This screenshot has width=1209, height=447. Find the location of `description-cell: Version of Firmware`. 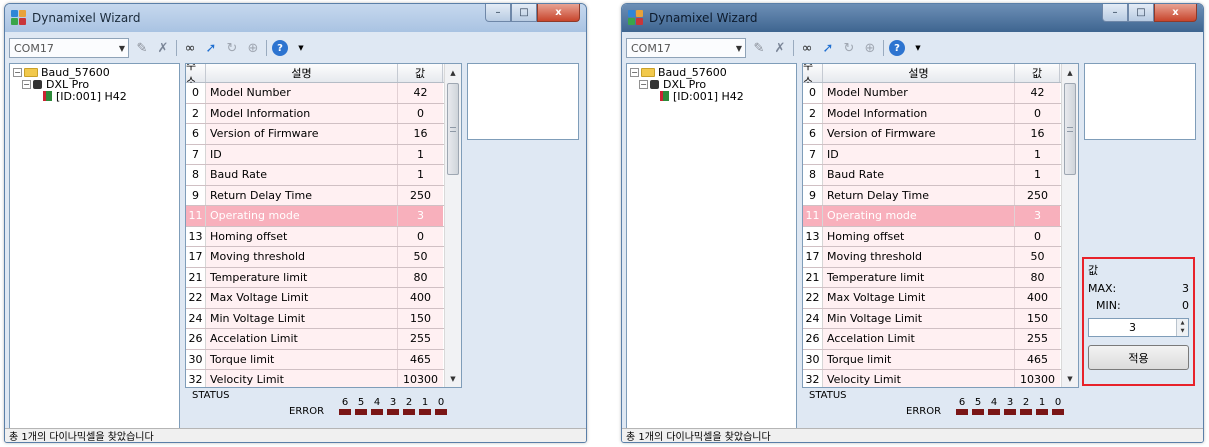

description-cell: Version of Firmware is located at coordinates (919, 134).